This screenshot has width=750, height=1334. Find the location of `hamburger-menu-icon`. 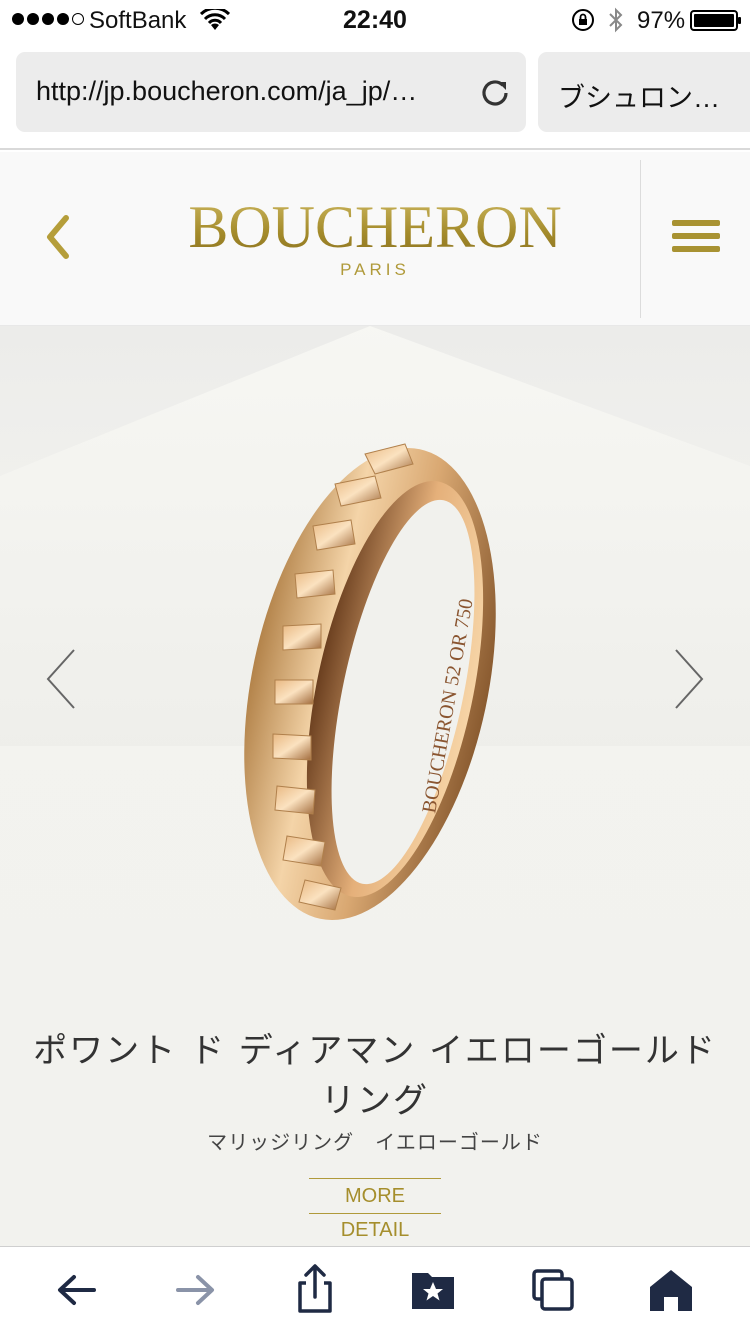

hamburger-menu-icon is located at coordinates (696, 239).